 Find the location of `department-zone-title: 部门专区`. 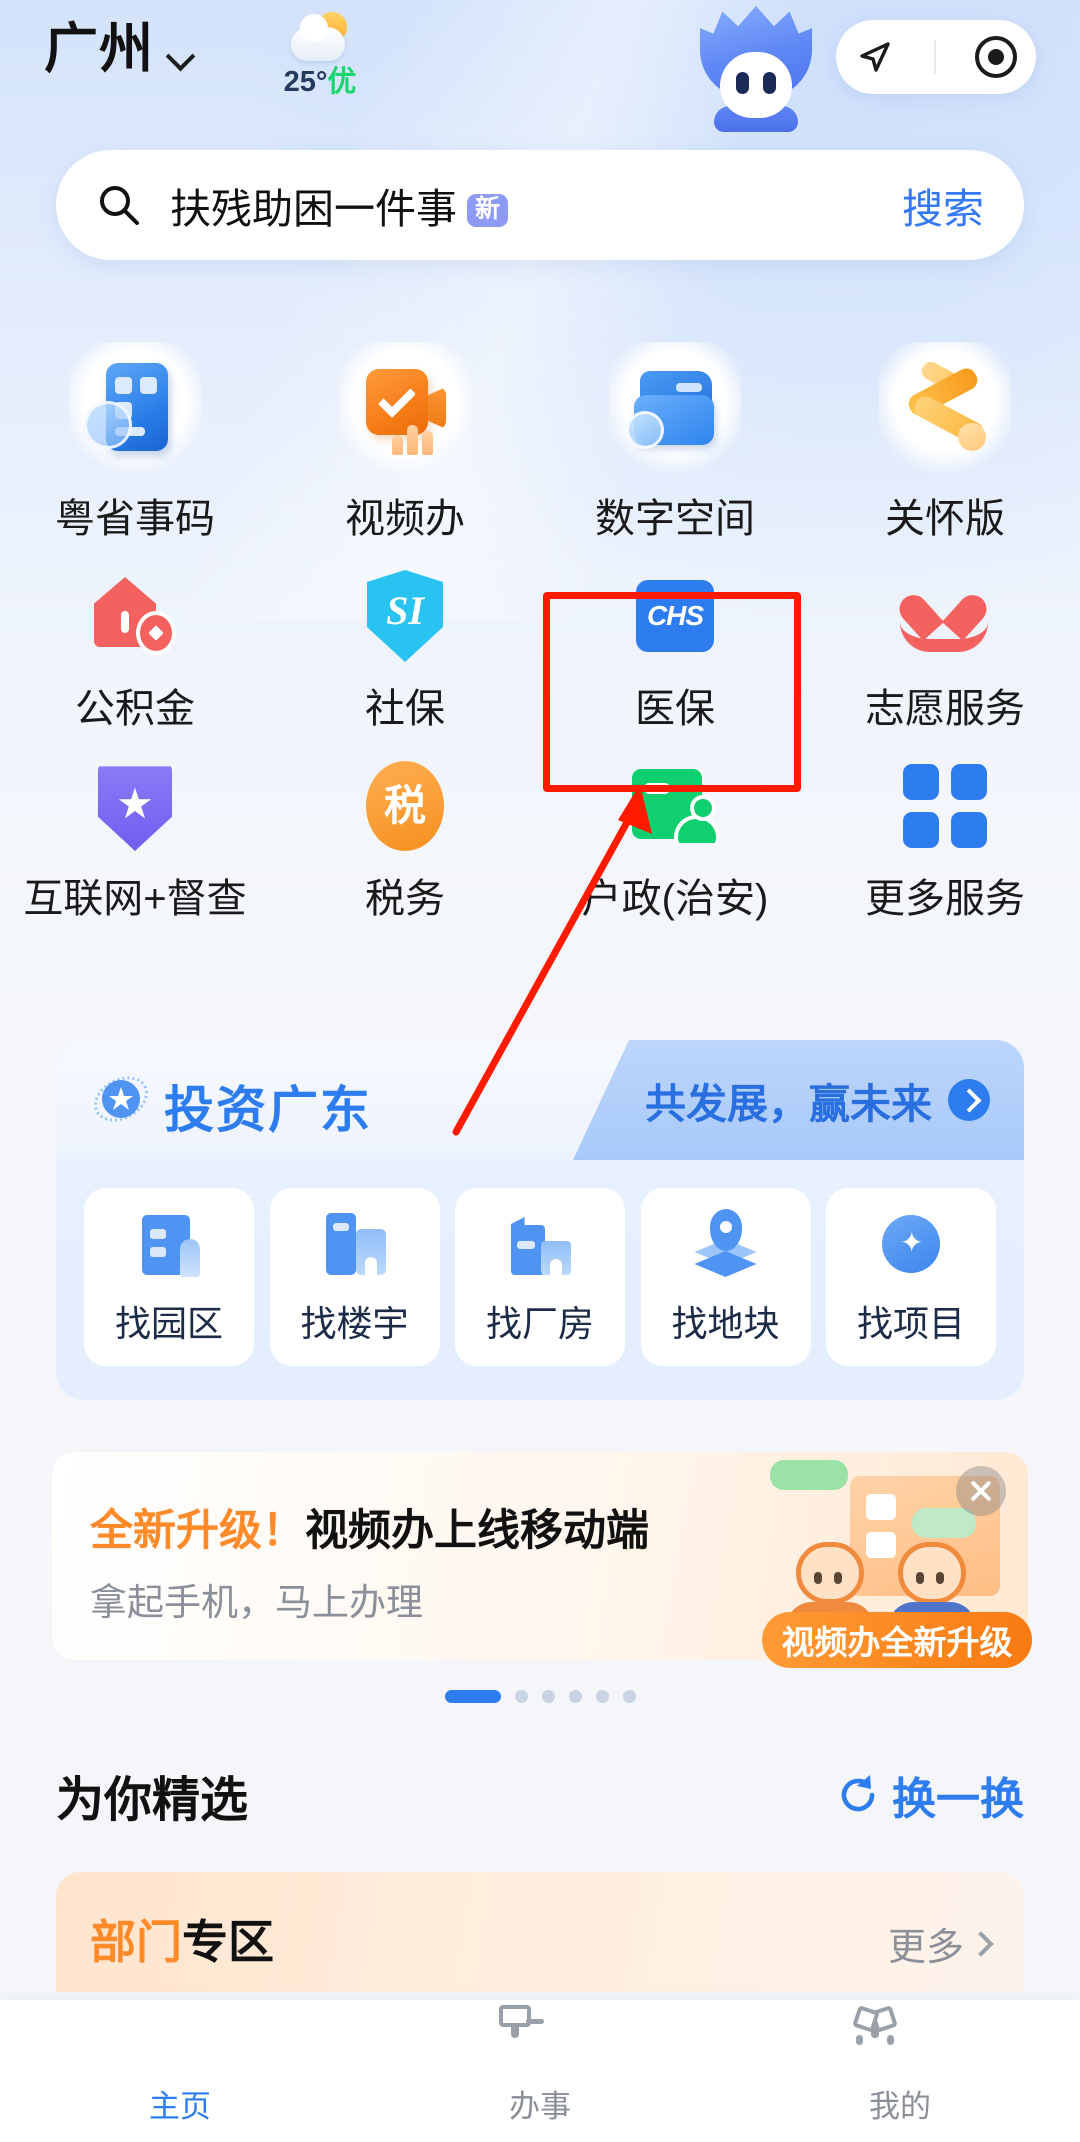

department-zone-title: 部门专区 is located at coordinates (182, 1939).